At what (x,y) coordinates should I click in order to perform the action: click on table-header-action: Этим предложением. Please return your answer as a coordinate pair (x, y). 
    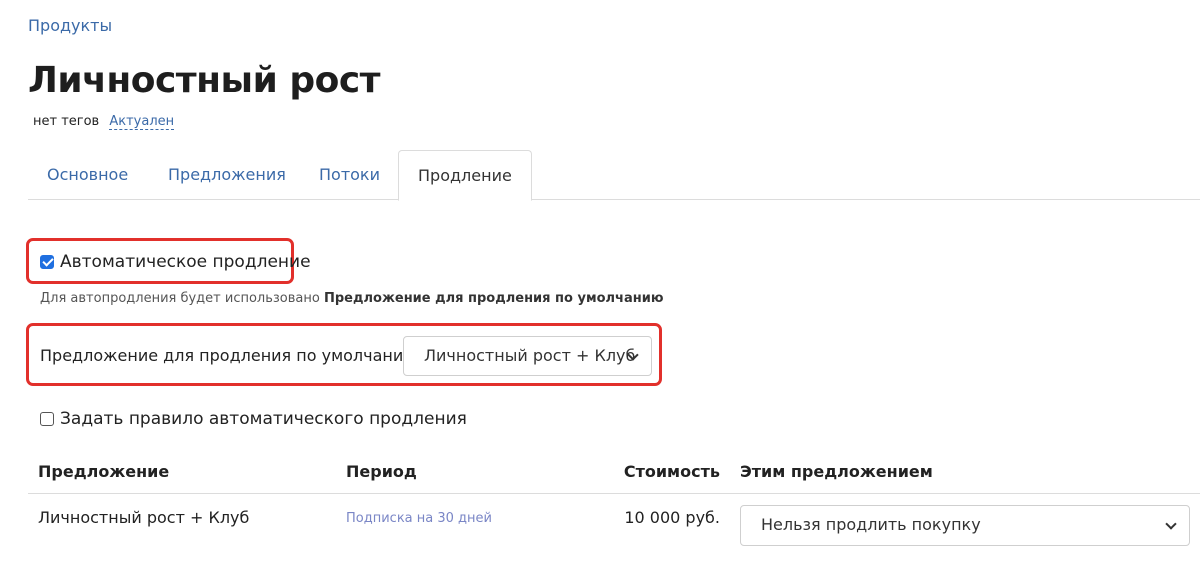
    Looking at the image, I should click on (836, 471).